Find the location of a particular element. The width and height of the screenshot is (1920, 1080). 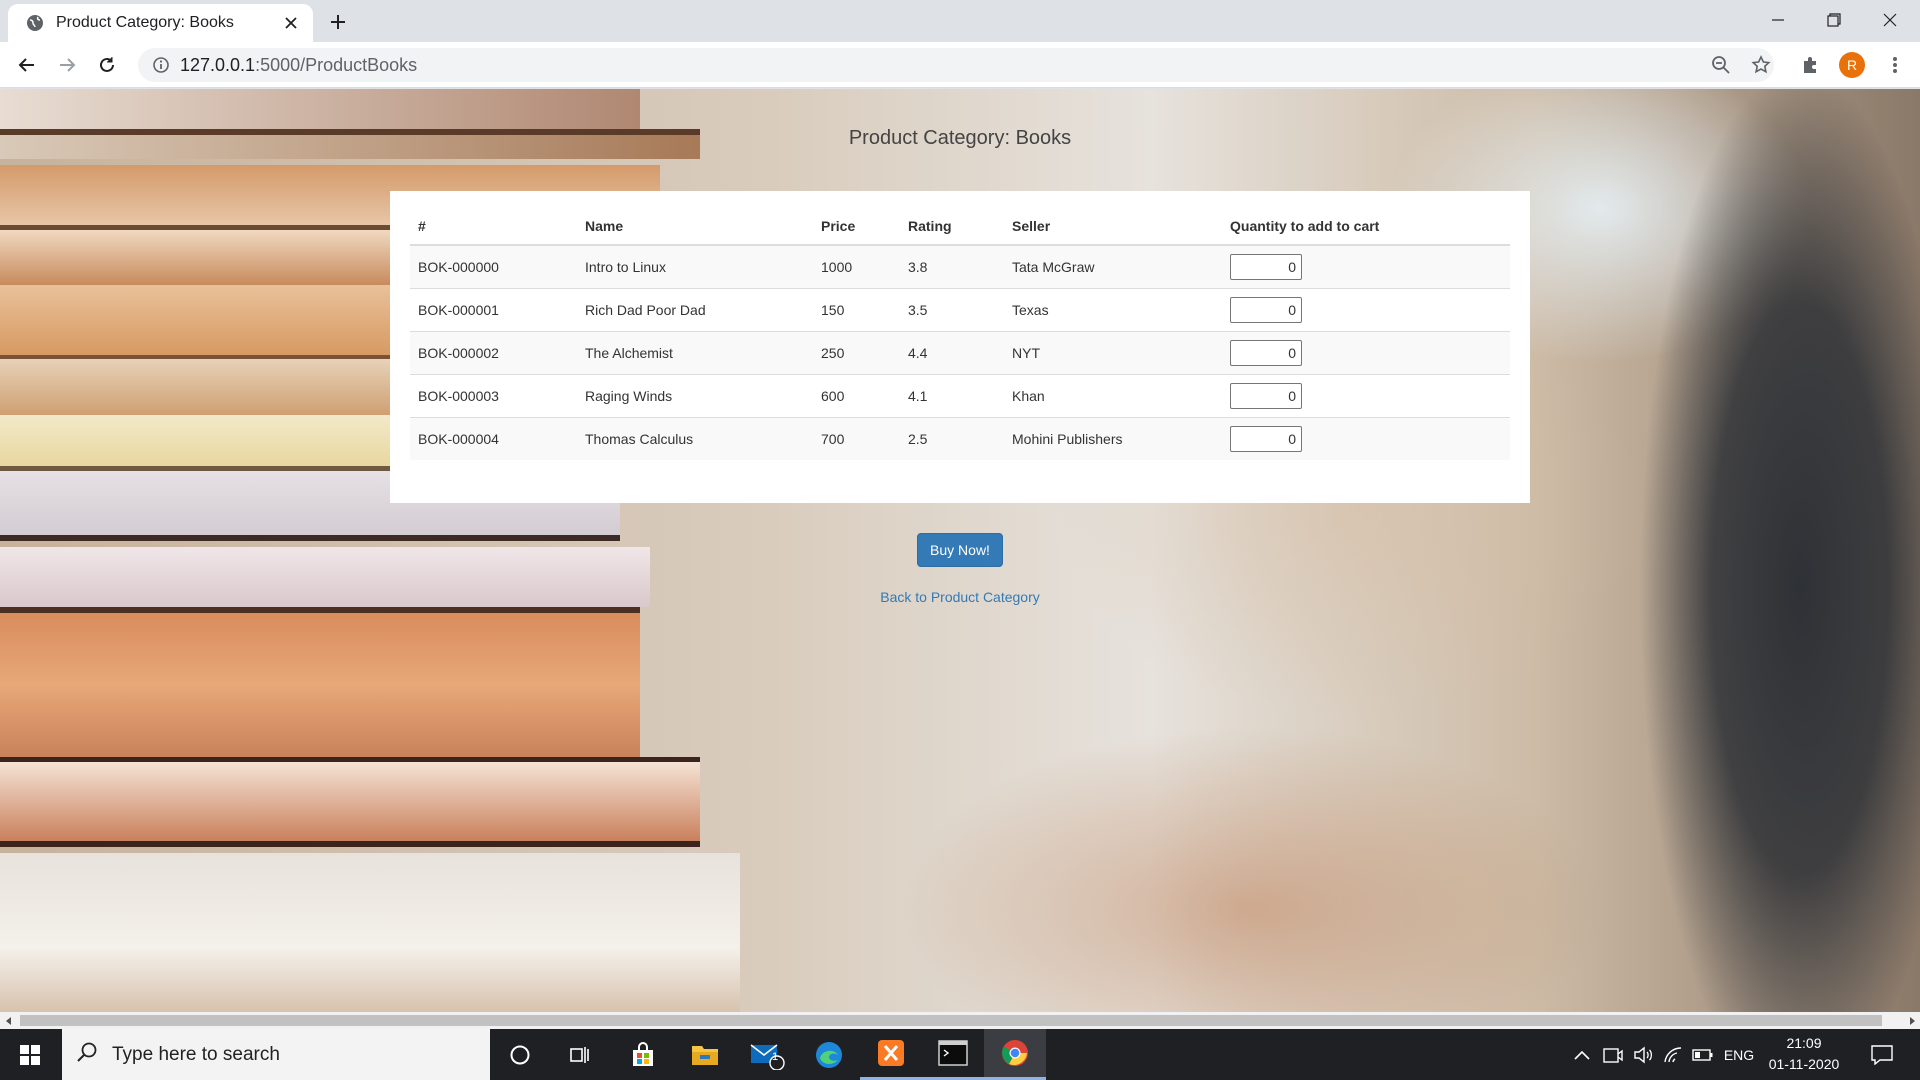

back-to-category-text: Back to Product Category is located at coordinates (960, 597).